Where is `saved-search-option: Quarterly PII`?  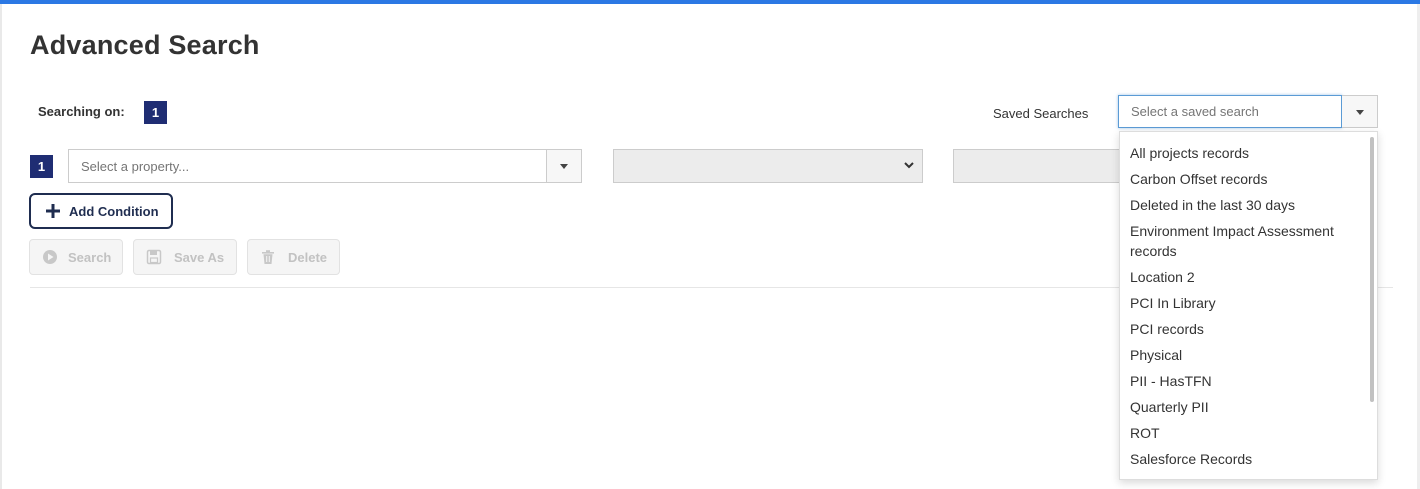
saved-search-option: Quarterly PII is located at coordinates (1245, 407).